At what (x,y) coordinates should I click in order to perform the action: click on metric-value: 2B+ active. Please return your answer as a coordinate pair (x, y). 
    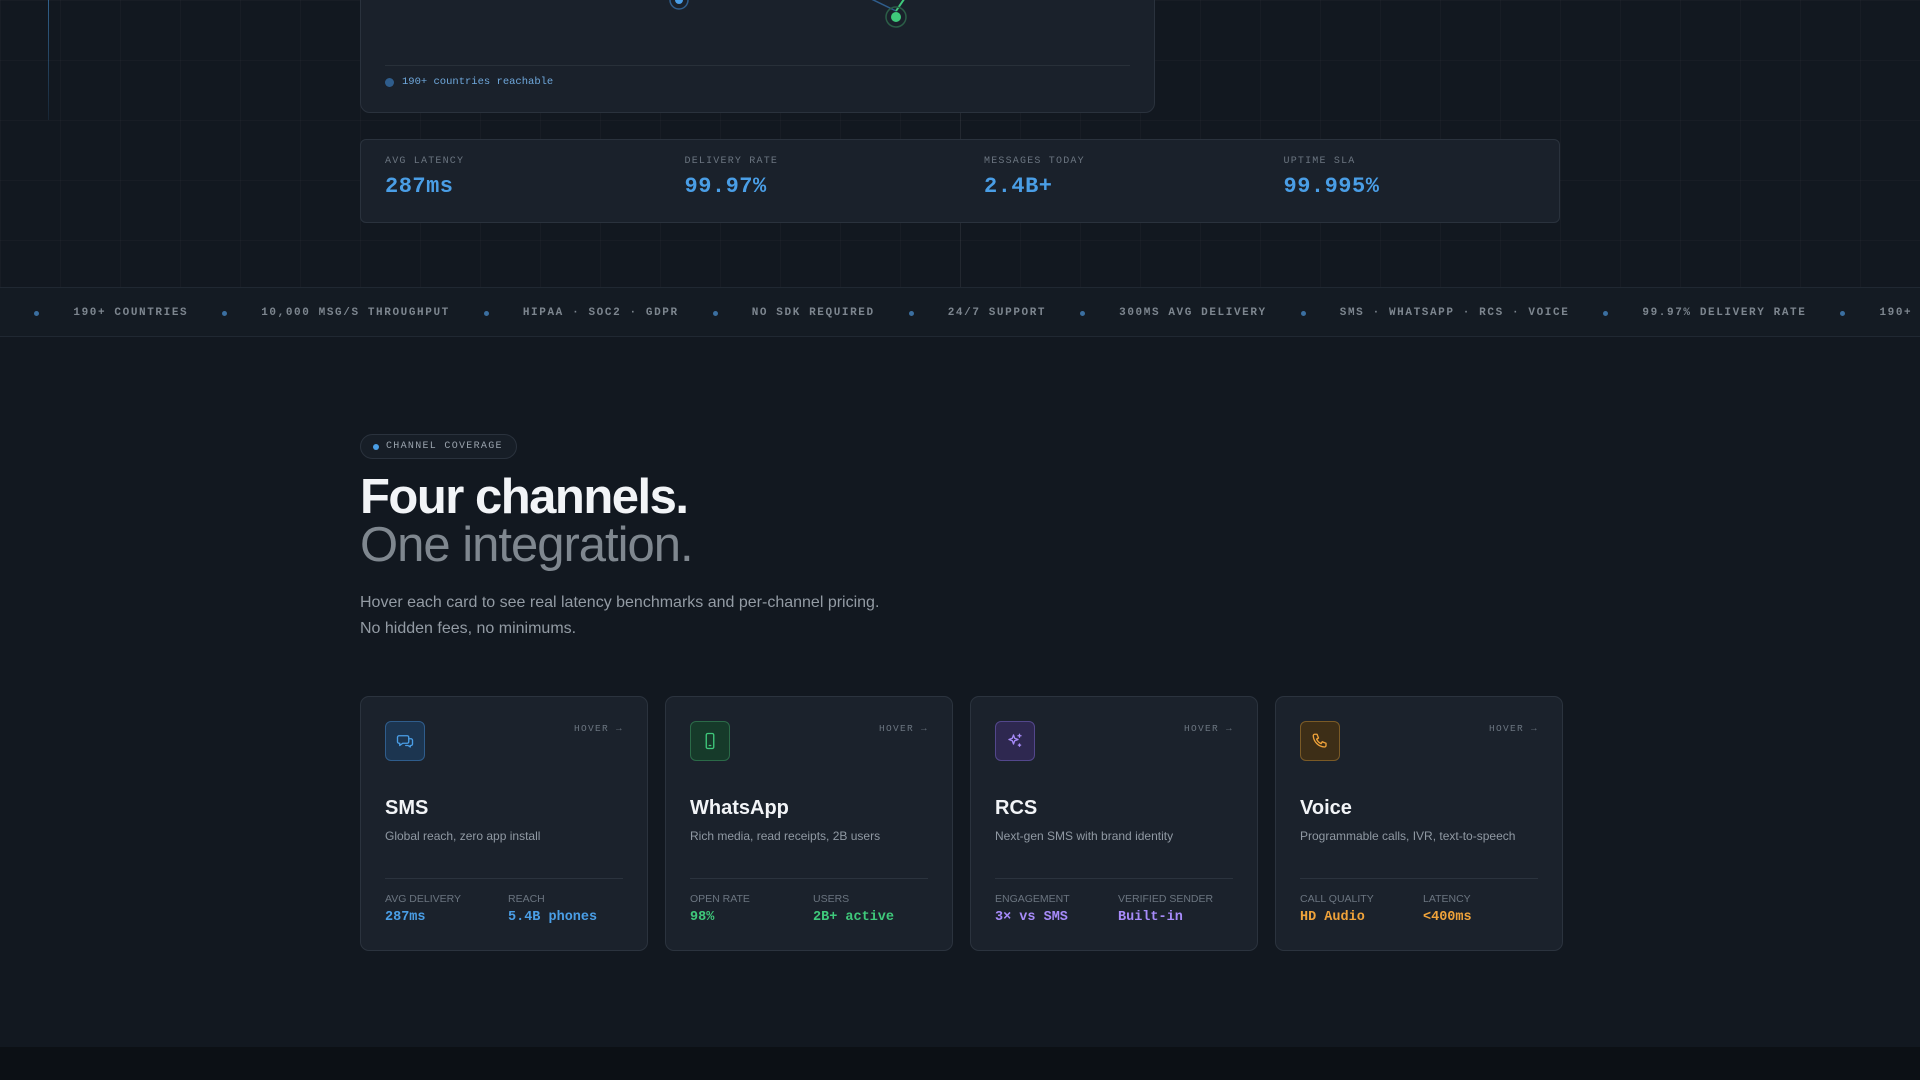
    Looking at the image, I should click on (854, 917).